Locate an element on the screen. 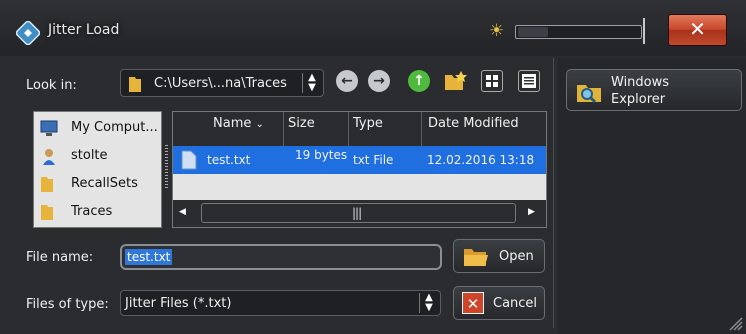 The height and width of the screenshot is (334, 746). place-label: stolte is located at coordinates (89, 155).